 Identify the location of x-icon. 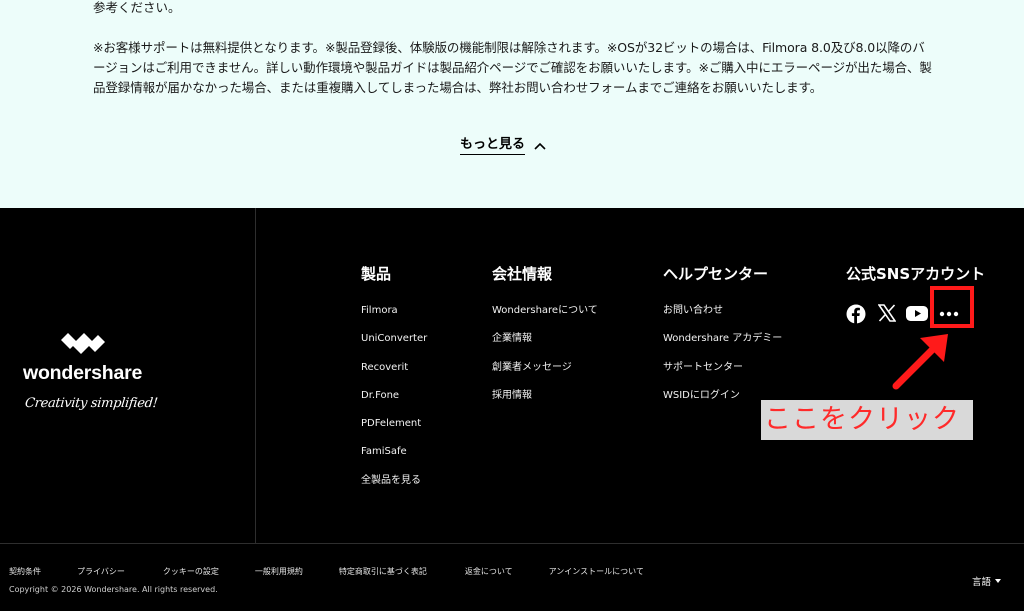
(888, 315).